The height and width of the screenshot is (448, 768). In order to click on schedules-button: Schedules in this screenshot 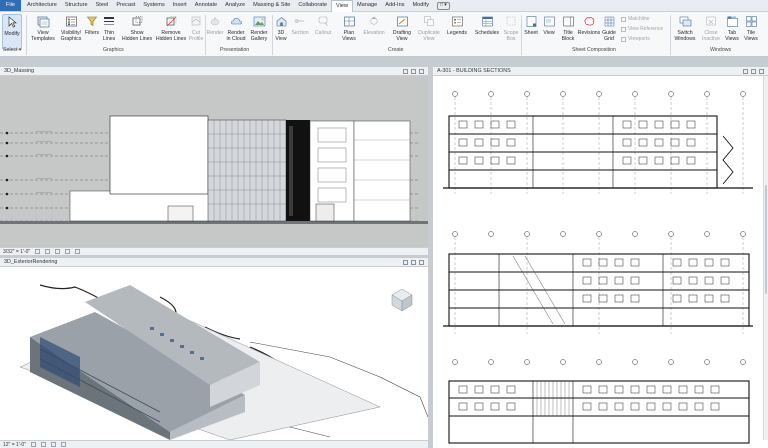, I will do `click(487, 32)`.